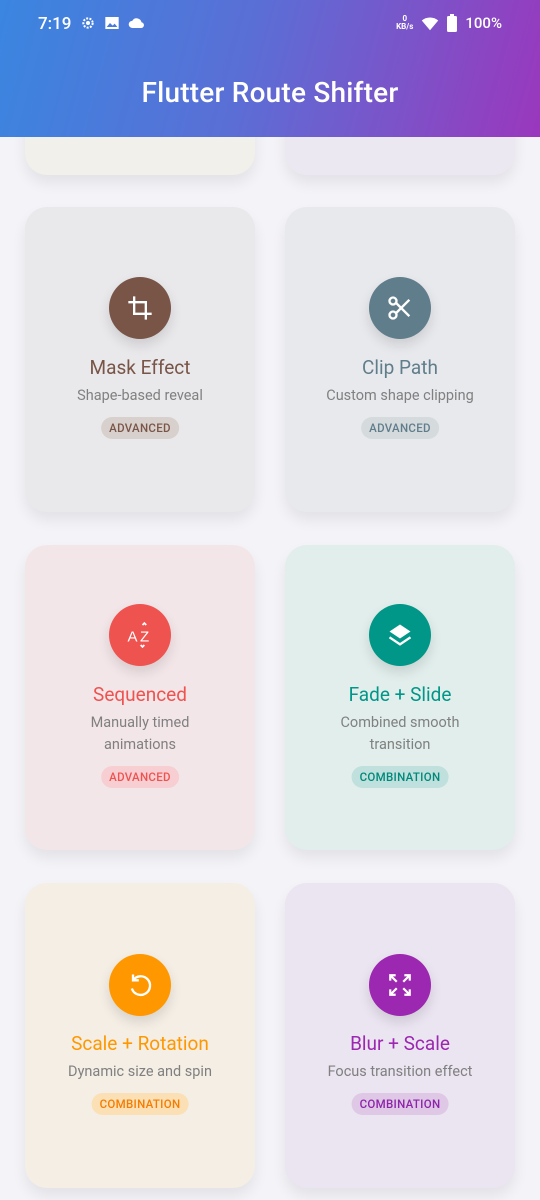 The height and width of the screenshot is (1200, 540). I want to click on card-title: Clip Path, so click(400, 367).